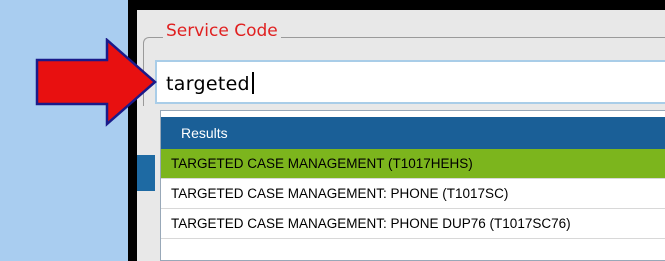 This screenshot has width=665, height=261. I want to click on service-code-input: targeted, so click(410, 82).